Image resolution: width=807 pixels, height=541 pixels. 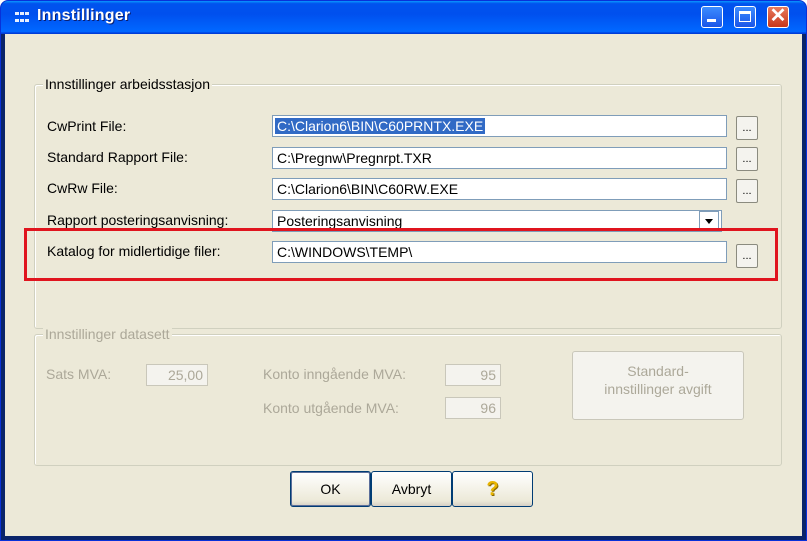 I want to click on title-bar: Innstillinger ✕, so click(x=403, y=17).